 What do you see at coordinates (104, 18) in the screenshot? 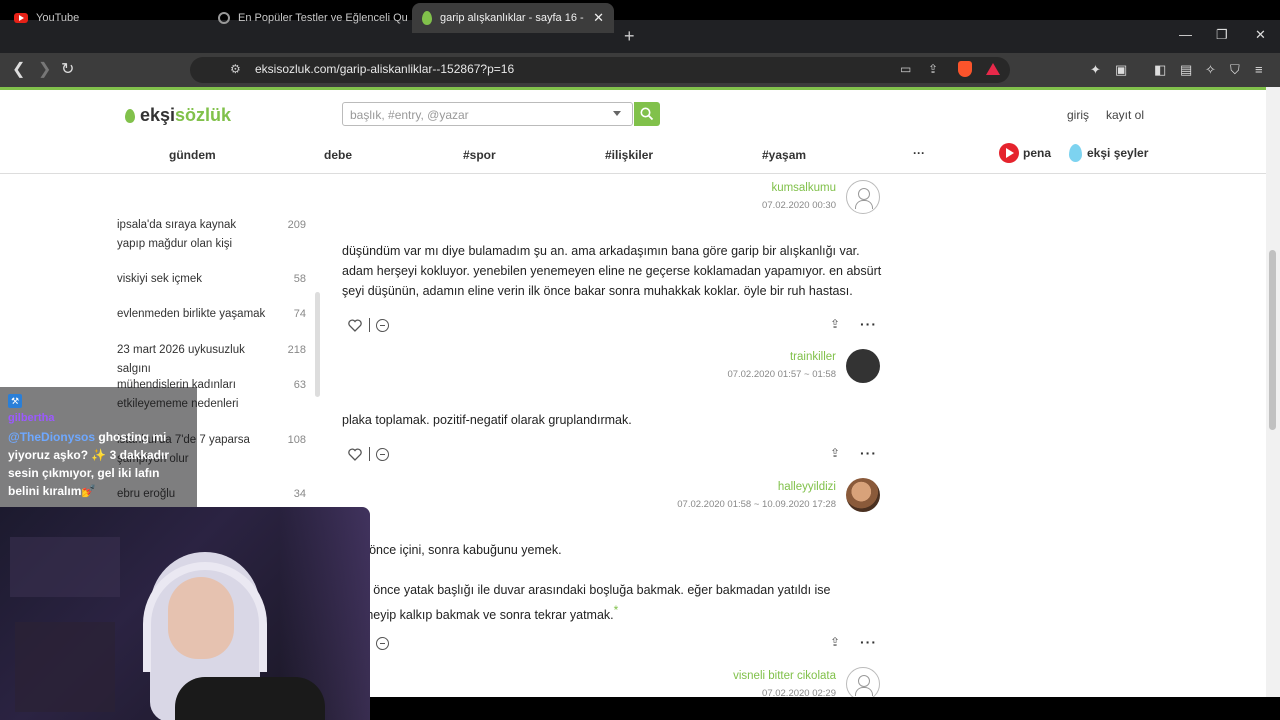
I see `tab-youtube: YouTube` at bounding box center [104, 18].